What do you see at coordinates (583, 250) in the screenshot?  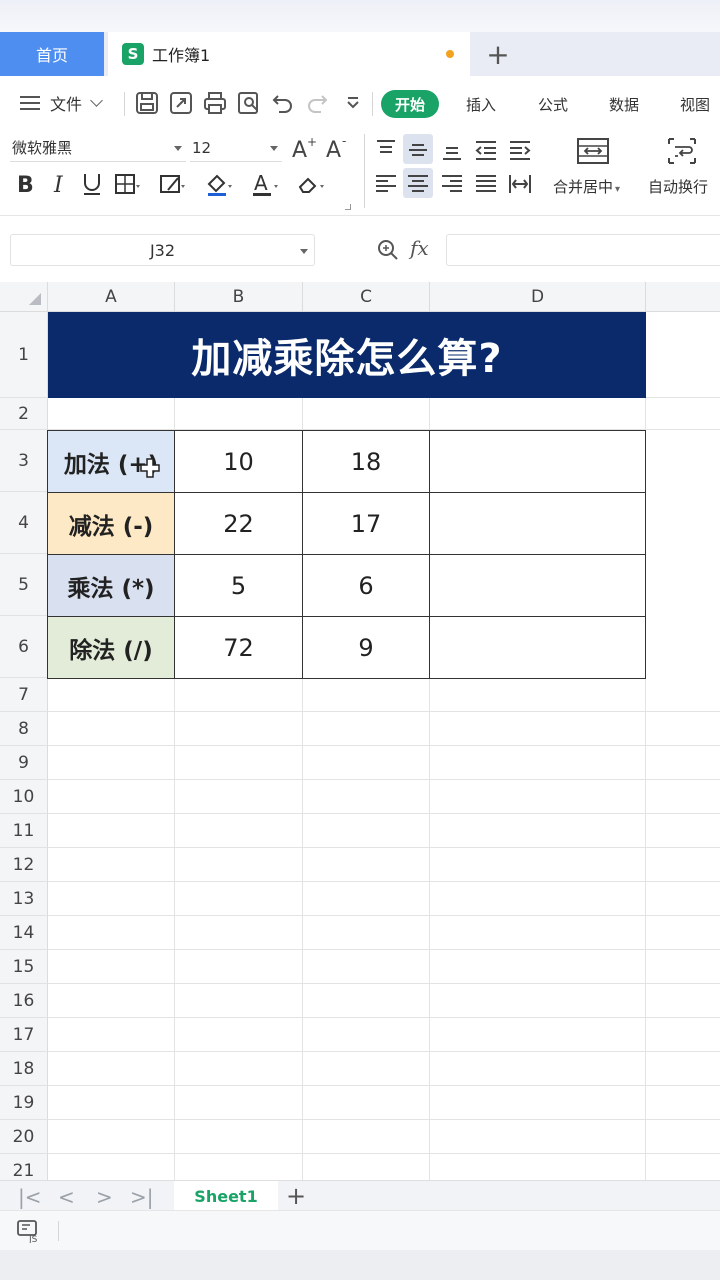 I see `formula-input` at bounding box center [583, 250].